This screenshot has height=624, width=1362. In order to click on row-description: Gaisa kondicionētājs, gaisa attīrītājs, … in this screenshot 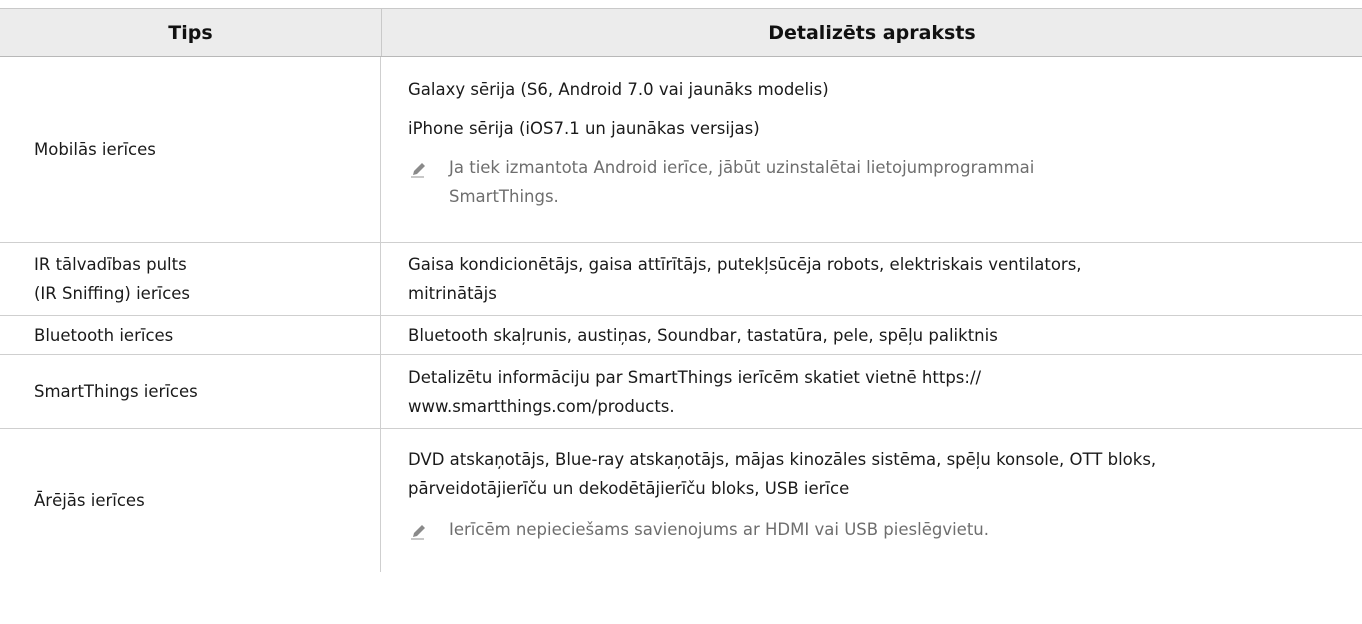, I will do `click(871, 279)`.